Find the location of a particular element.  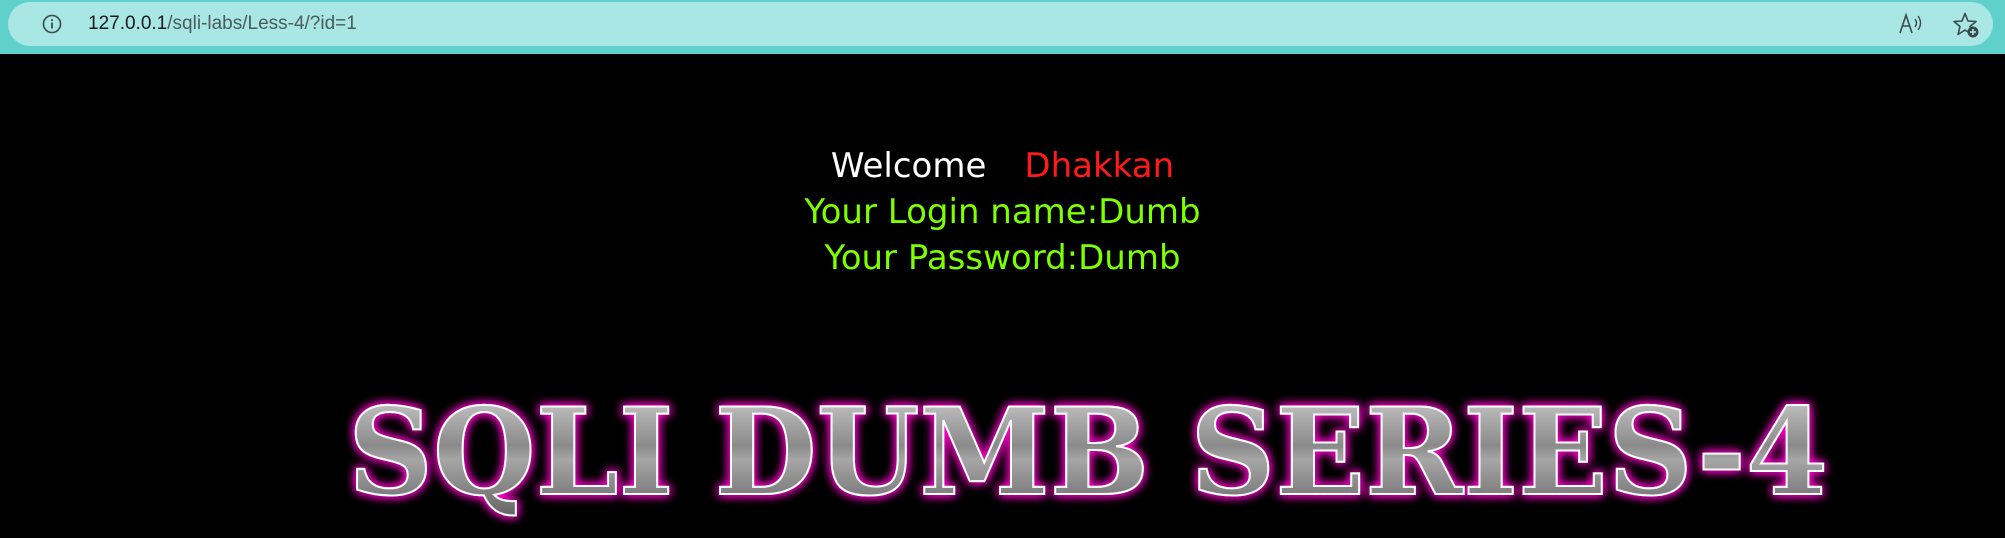

info-icon is located at coordinates (52, 24).